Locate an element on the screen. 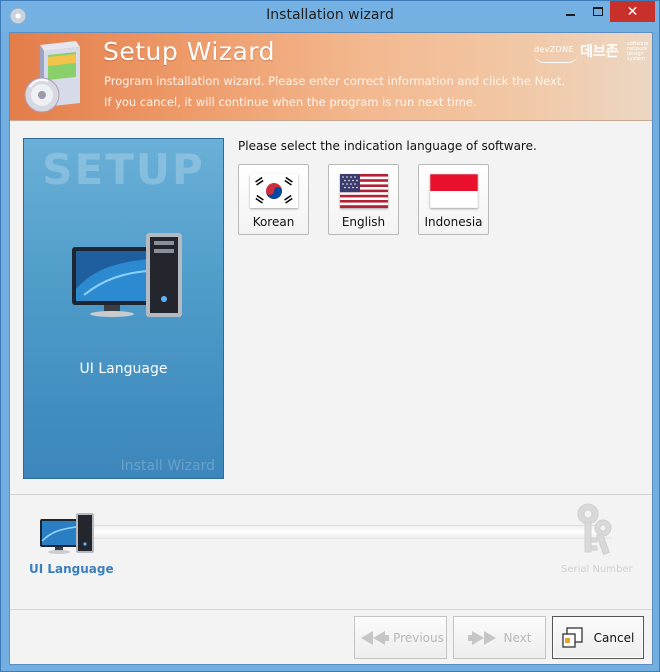 The image size is (660, 672). computer-icon is located at coordinates (127, 275).